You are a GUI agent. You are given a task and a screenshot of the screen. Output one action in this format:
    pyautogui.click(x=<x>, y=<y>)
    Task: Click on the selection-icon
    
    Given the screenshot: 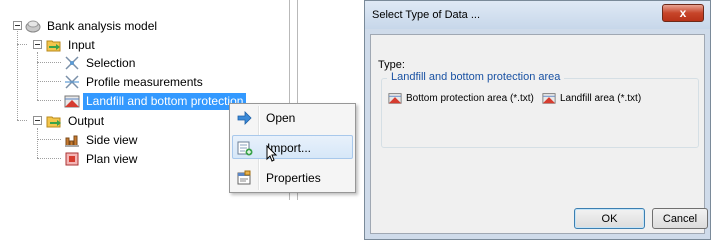 What is the action you would take?
    pyautogui.click(x=72, y=63)
    